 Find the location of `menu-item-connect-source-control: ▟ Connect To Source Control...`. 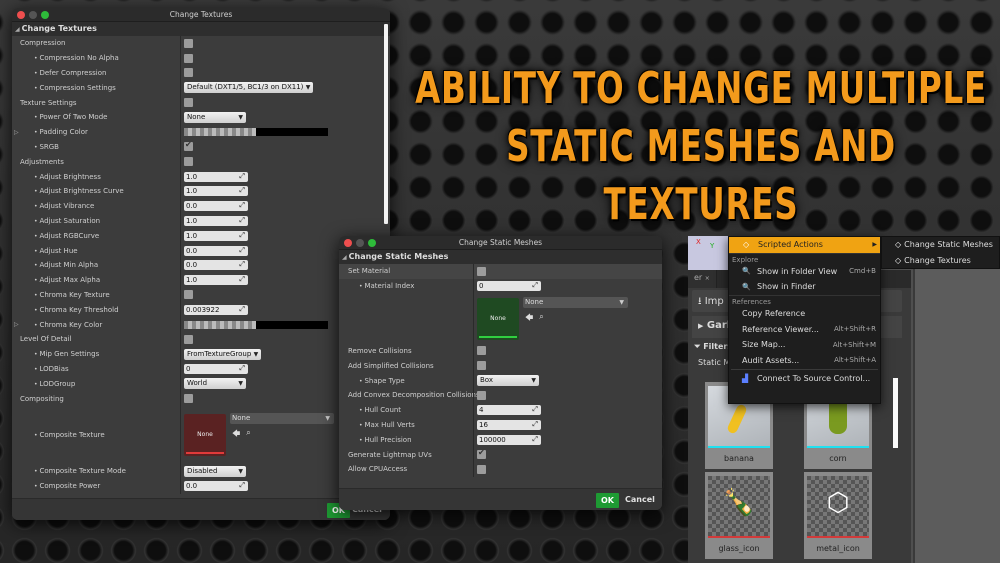

menu-item-connect-source-control: ▟ Connect To Source Control... is located at coordinates (804, 379).